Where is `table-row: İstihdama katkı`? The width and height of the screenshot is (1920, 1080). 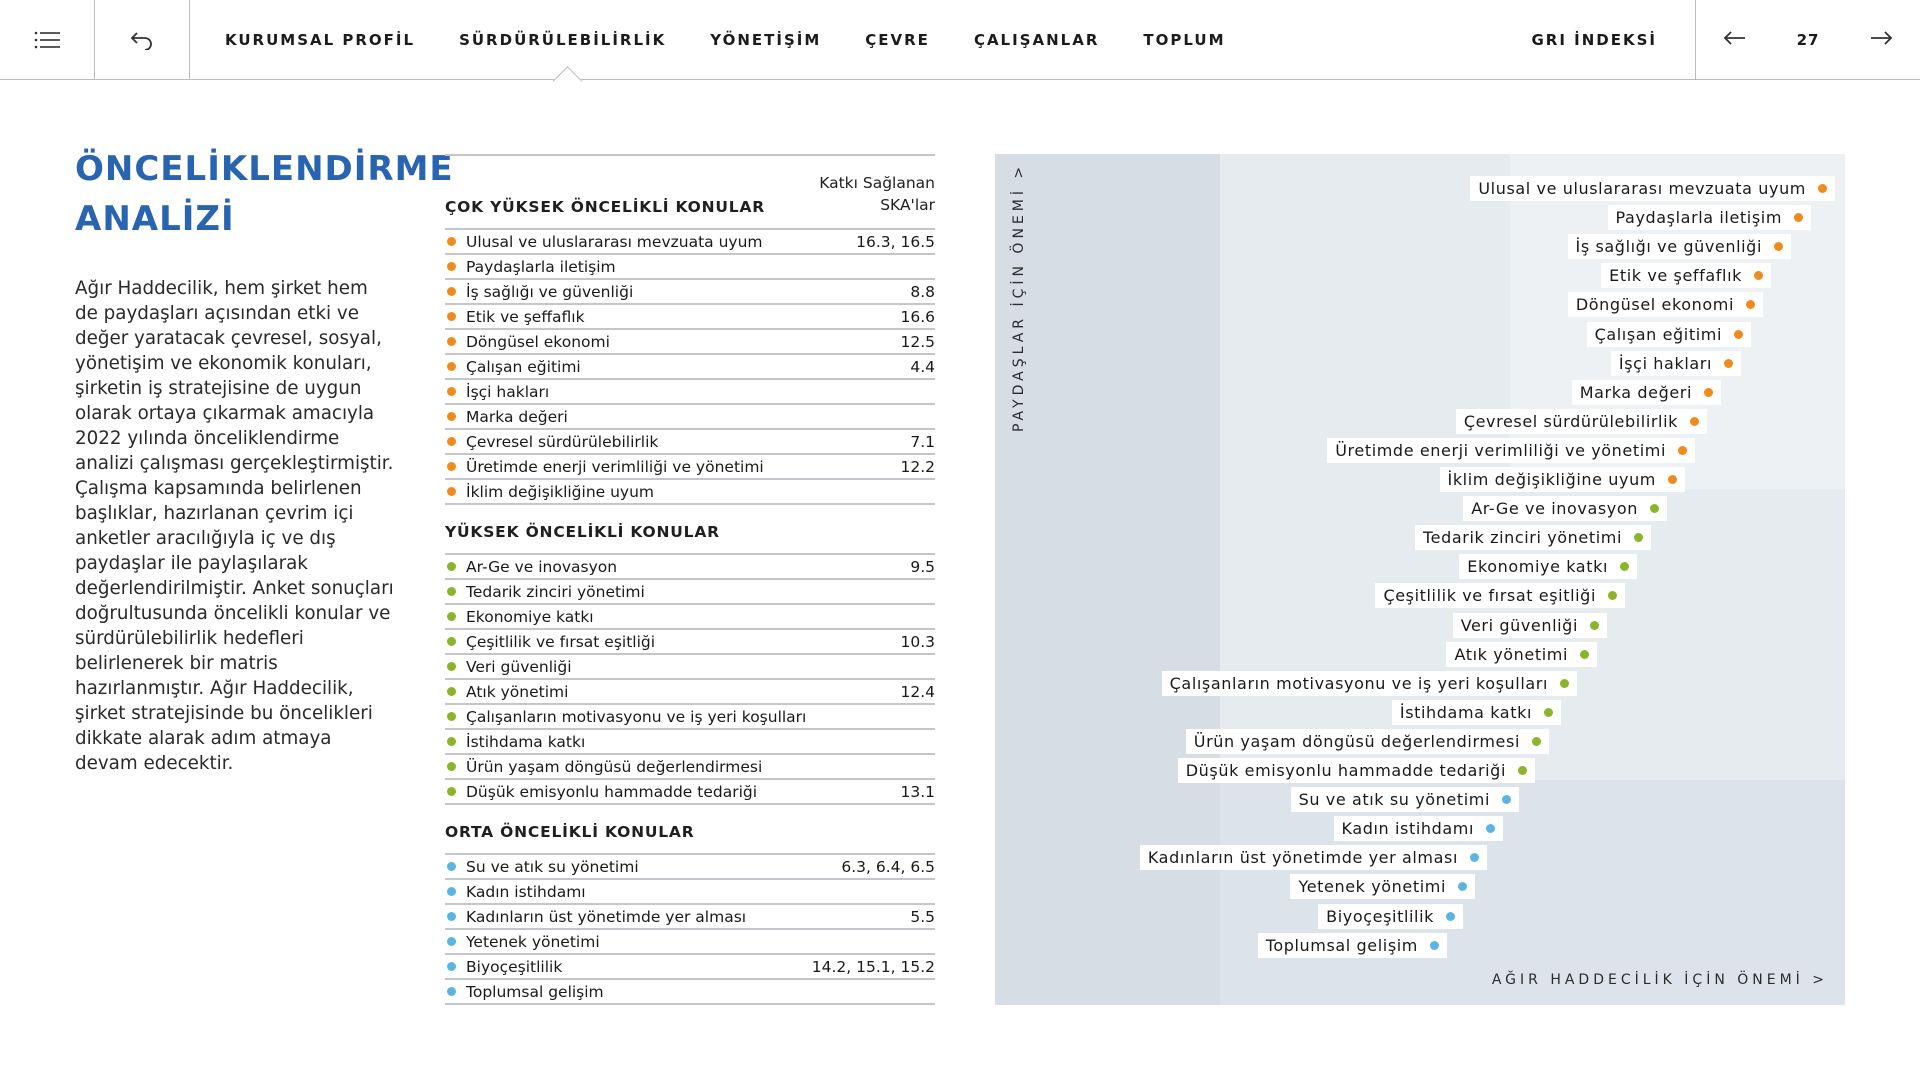 table-row: İstihdama katkı is located at coordinates (690, 742).